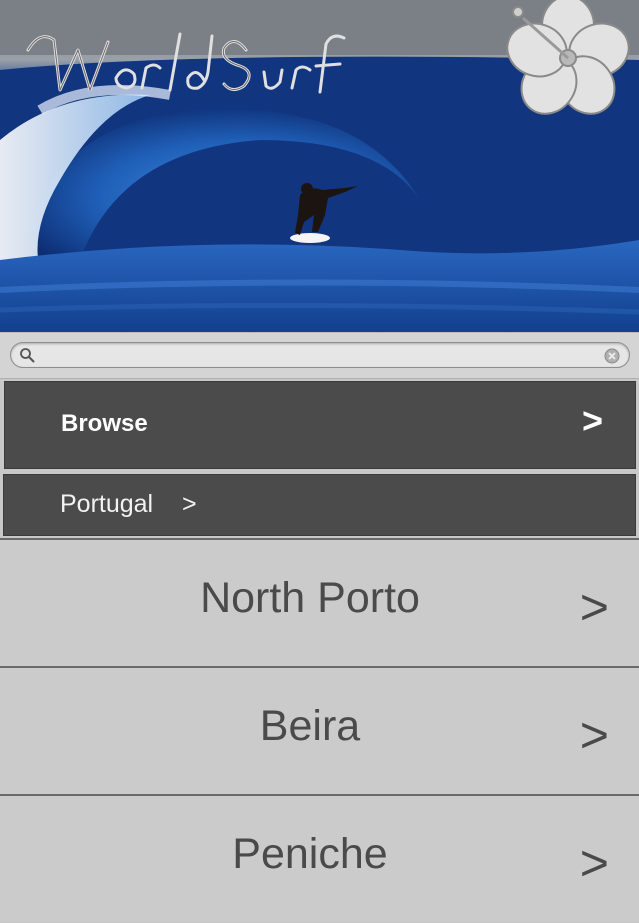  What do you see at coordinates (320, 425) in the screenshot?
I see `browse-button: Browse >` at bounding box center [320, 425].